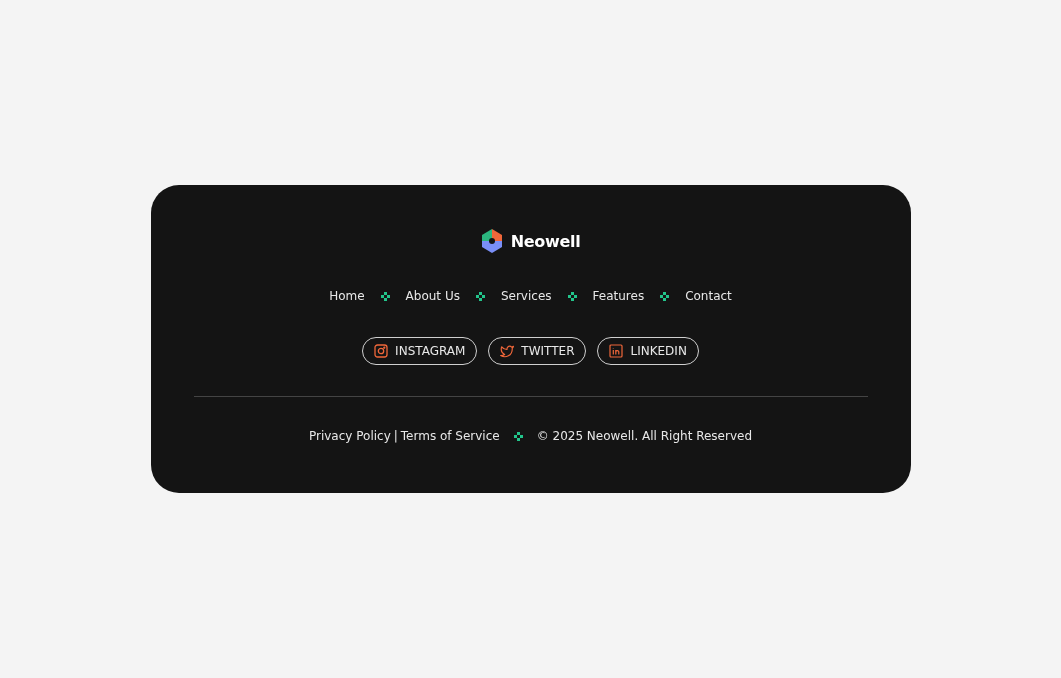  What do you see at coordinates (526, 296) in the screenshot?
I see `nav-link: Services` at bounding box center [526, 296].